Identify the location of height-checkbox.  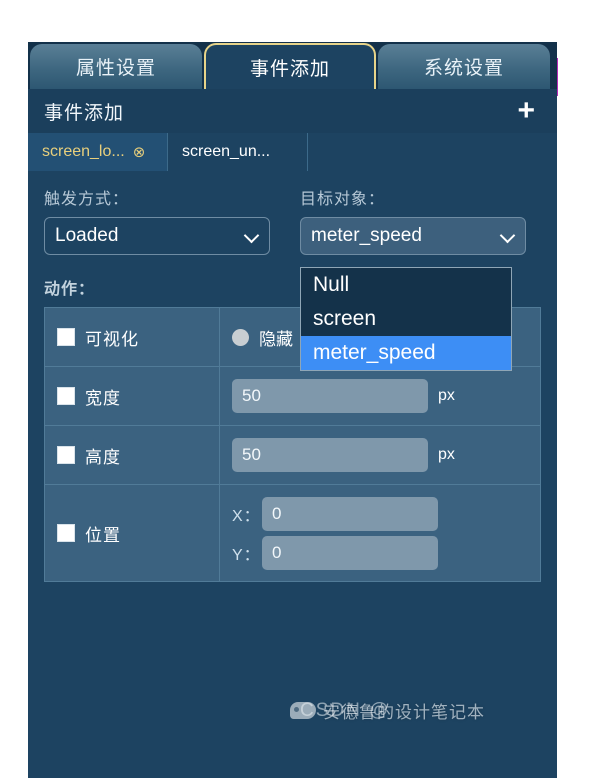
(66, 455).